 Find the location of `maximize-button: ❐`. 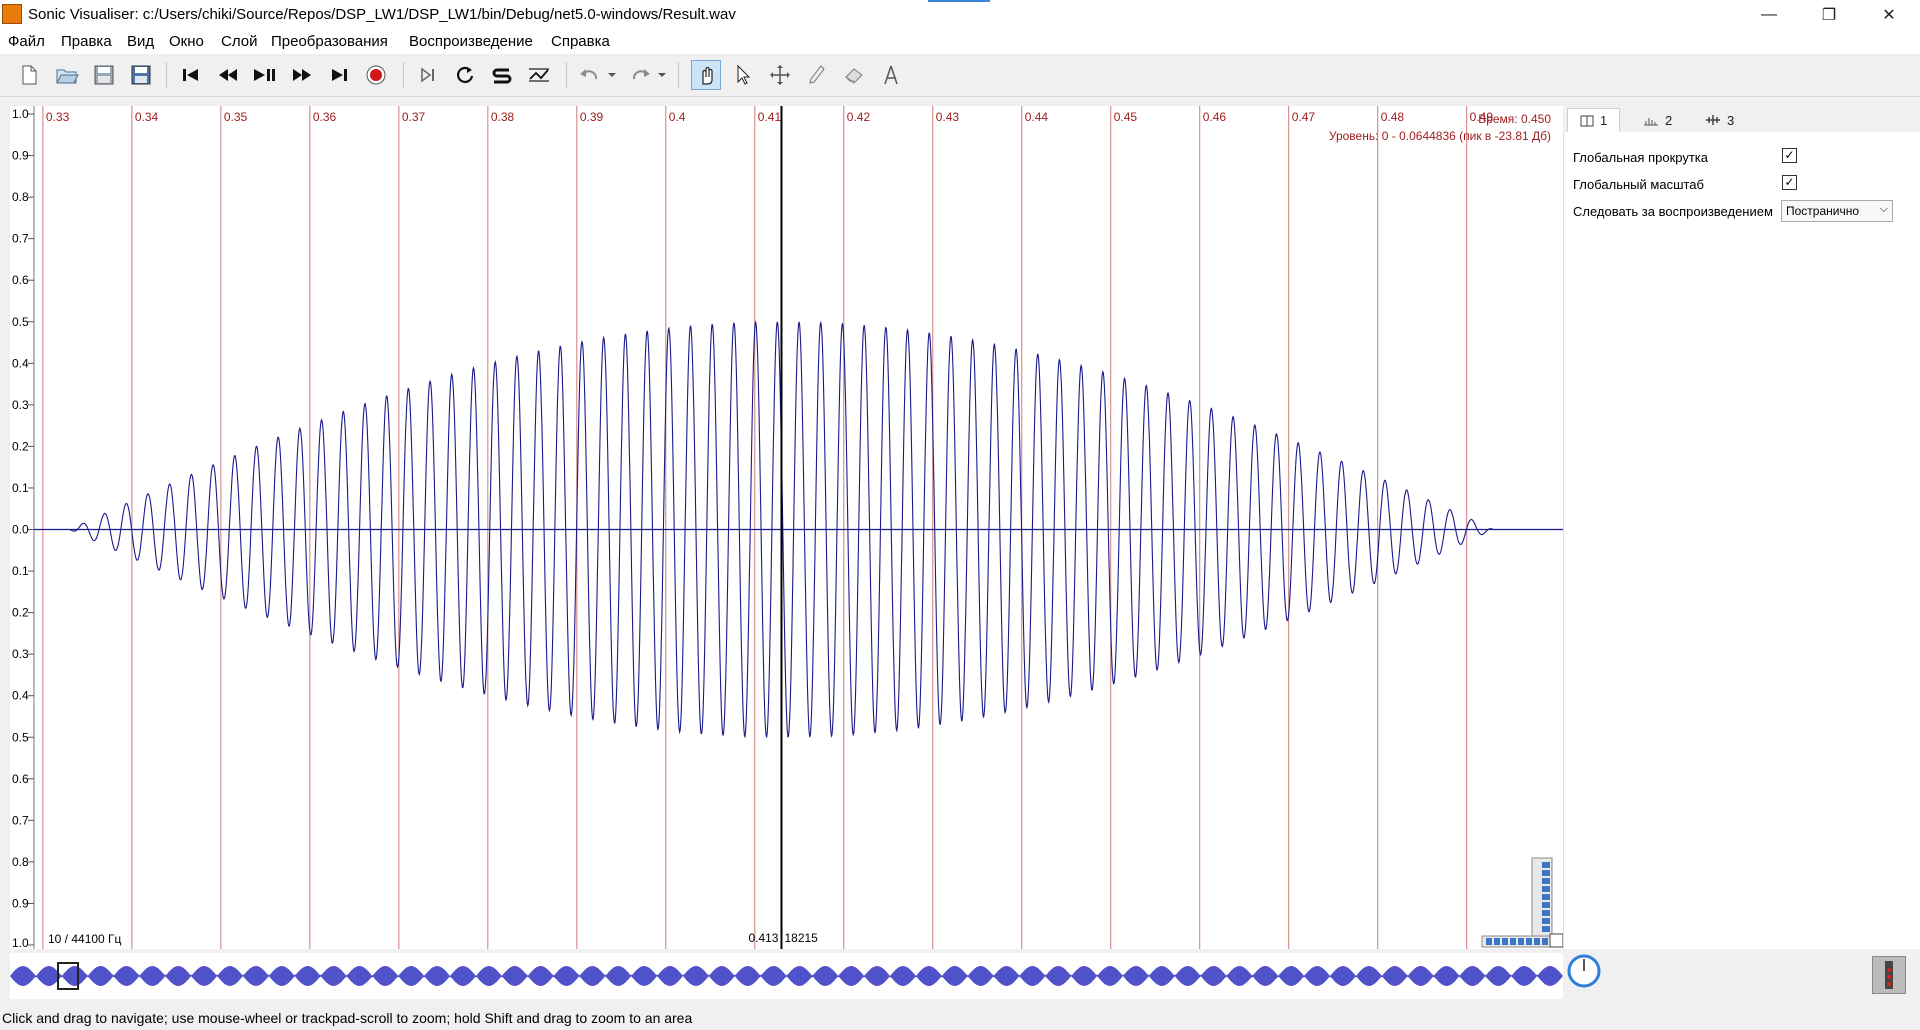

maximize-button: ❐ is located at coordinates (1829, 15).